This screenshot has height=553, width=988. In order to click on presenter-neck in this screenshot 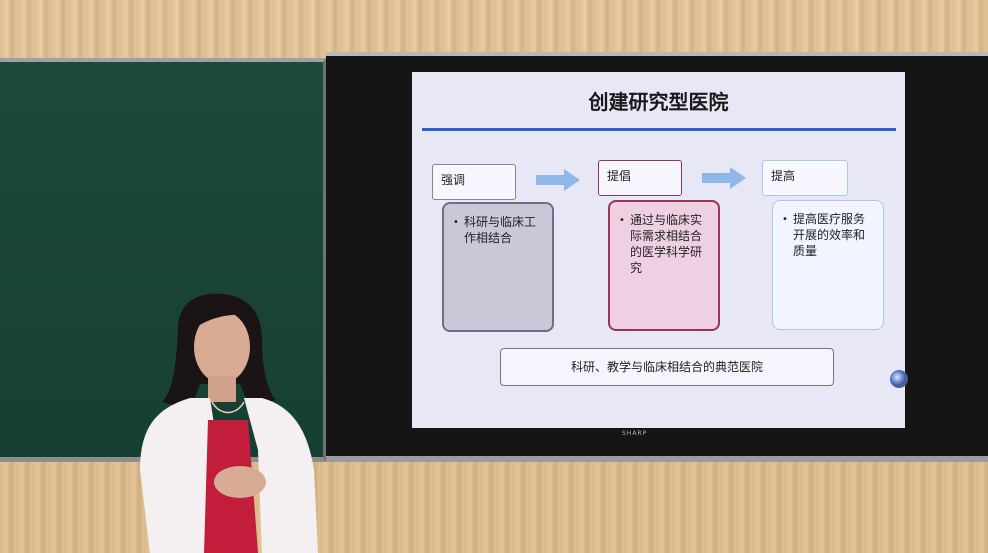, I will do `click(222, 389)`.